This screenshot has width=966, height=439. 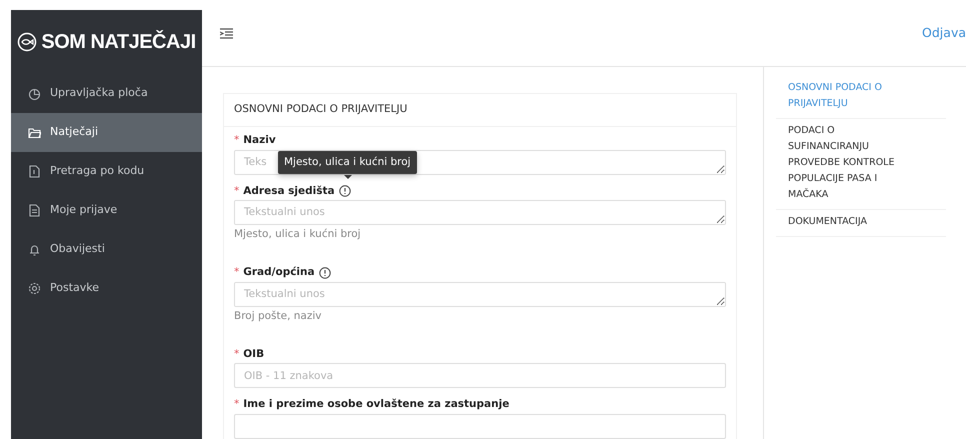 What do you see at coordinates (861, 164) in the screenshot?
I see `section-link: PODACI O SUFINANCIRANJU PROVEDBE KONTROLE POPULACIJE PASA I MAČAKA` at bounding box center [861, 164].